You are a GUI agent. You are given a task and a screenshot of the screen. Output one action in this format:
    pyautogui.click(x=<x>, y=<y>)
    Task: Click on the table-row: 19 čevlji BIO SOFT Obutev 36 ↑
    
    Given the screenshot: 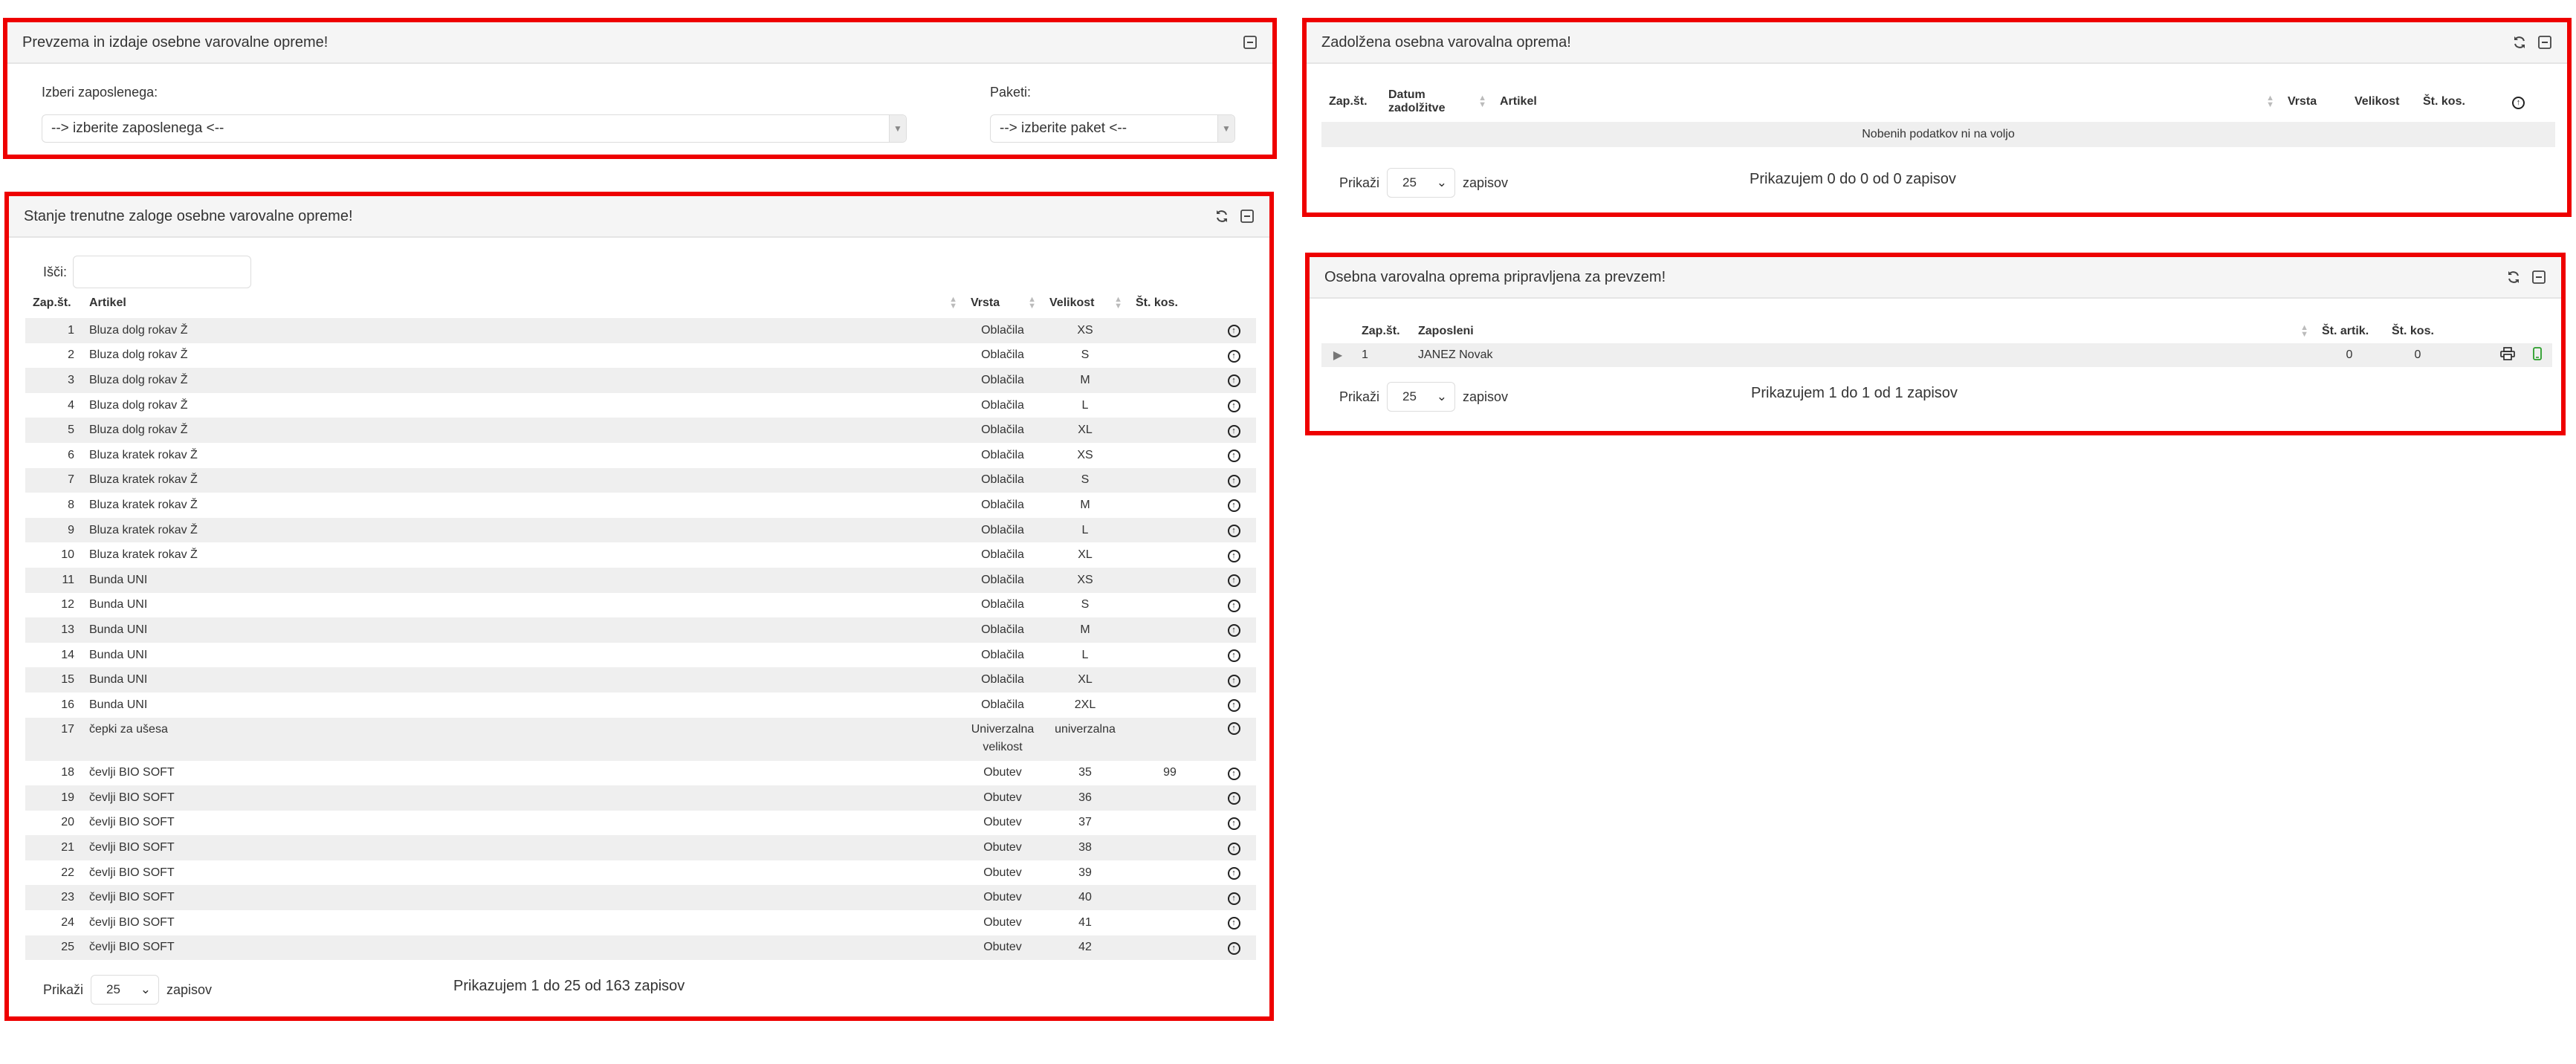 What is the action you would take?
    pyautogui.click(x=640, y=798)
    